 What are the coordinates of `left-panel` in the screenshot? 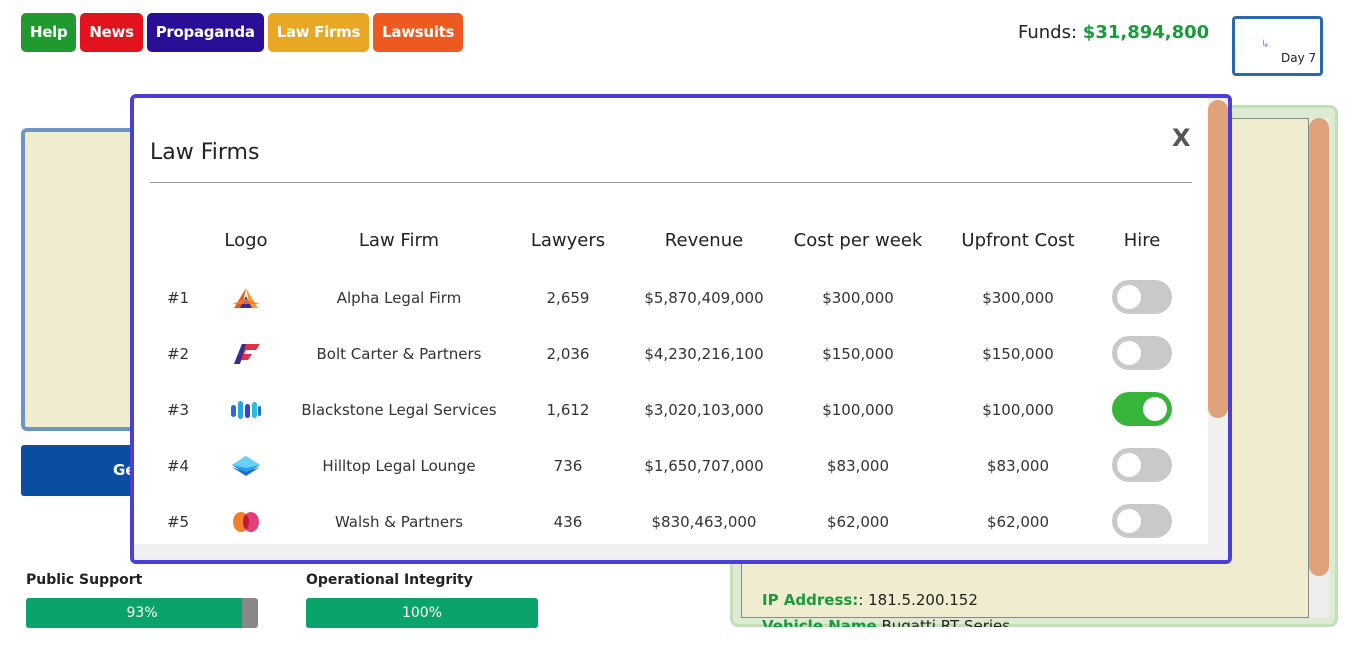 It's located at (78, 279).